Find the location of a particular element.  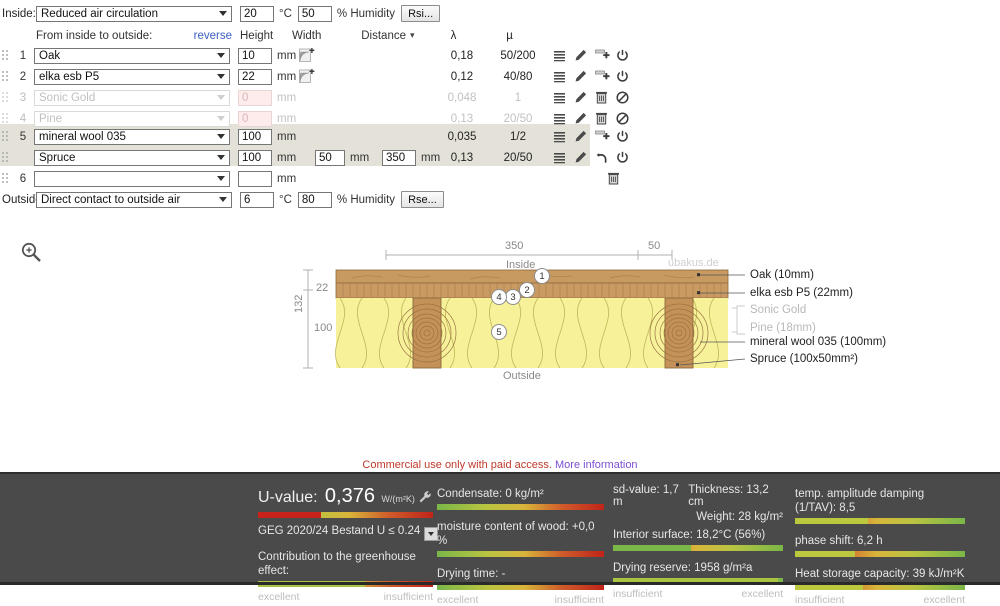

layer-number: 5 is located at coordinates (23, 136).